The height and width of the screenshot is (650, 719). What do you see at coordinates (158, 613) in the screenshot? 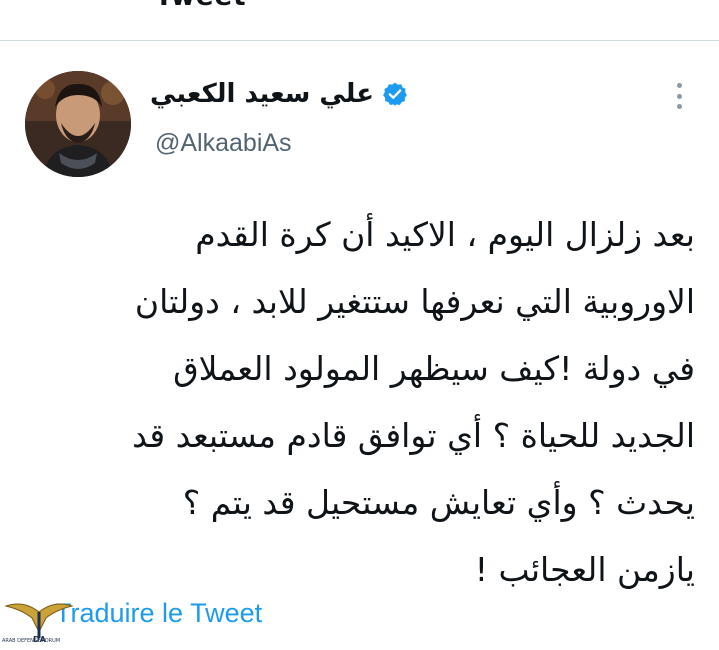
I see `translate-tweet-link: Traduire le Tweet` at bounding box center [158, 613].